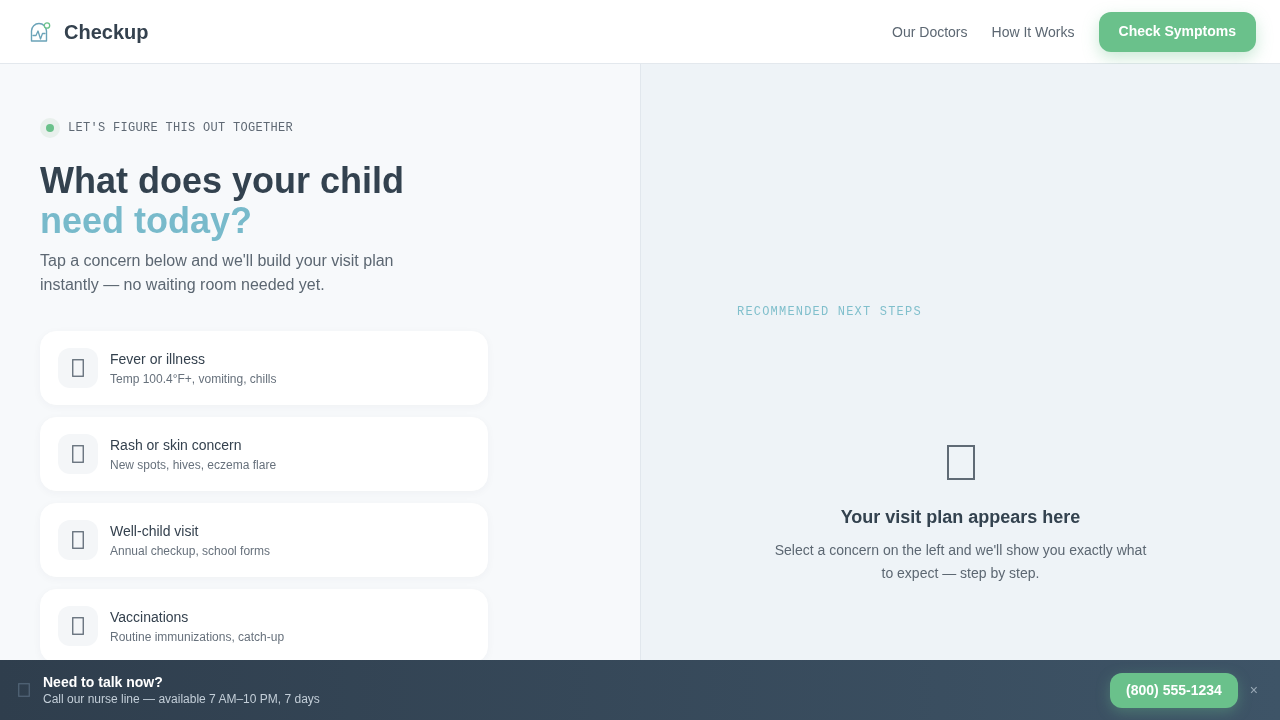  I want to click on concern-detail: Routine immunizations, catch-up, so click(197, 637).